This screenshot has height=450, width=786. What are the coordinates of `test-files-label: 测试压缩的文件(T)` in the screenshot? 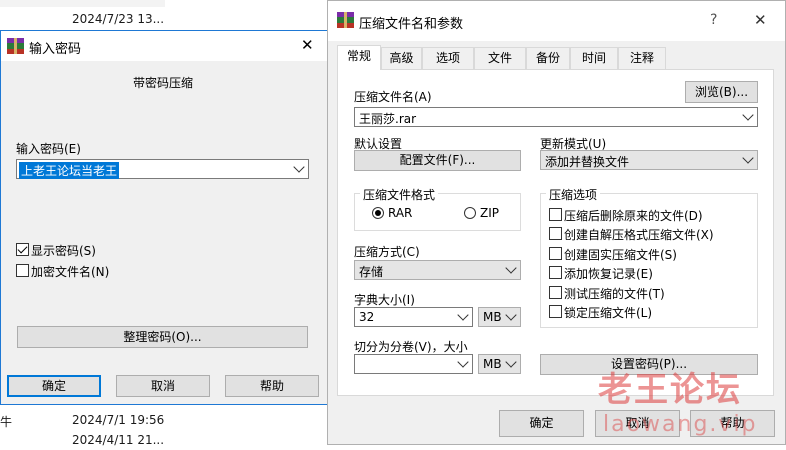 It's located at (614, 293).